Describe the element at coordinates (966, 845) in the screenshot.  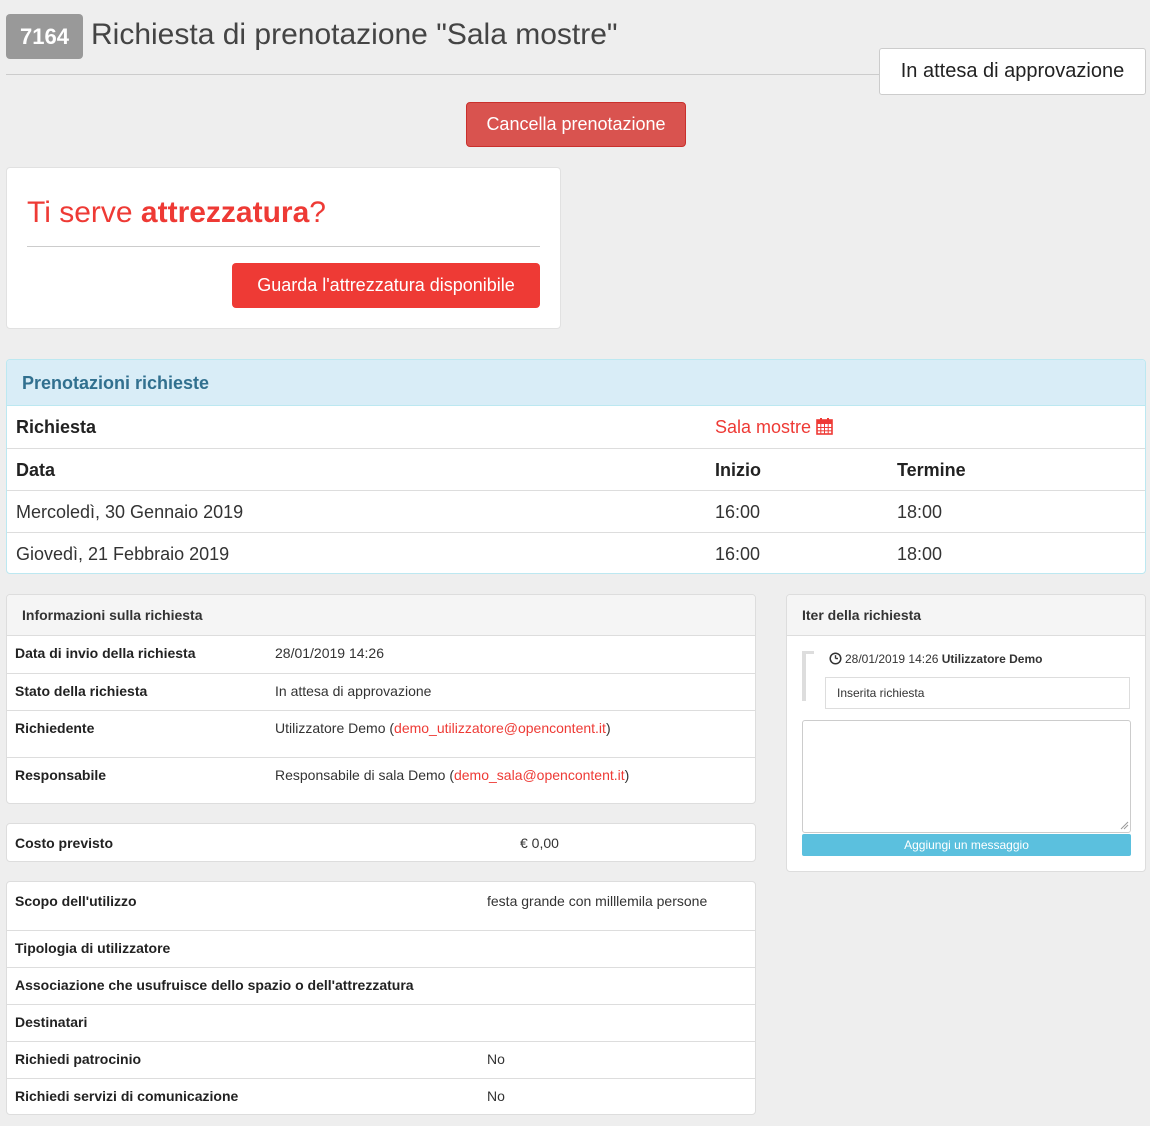
I see `add-message-button: Aggiungi un messaggio` at that location.